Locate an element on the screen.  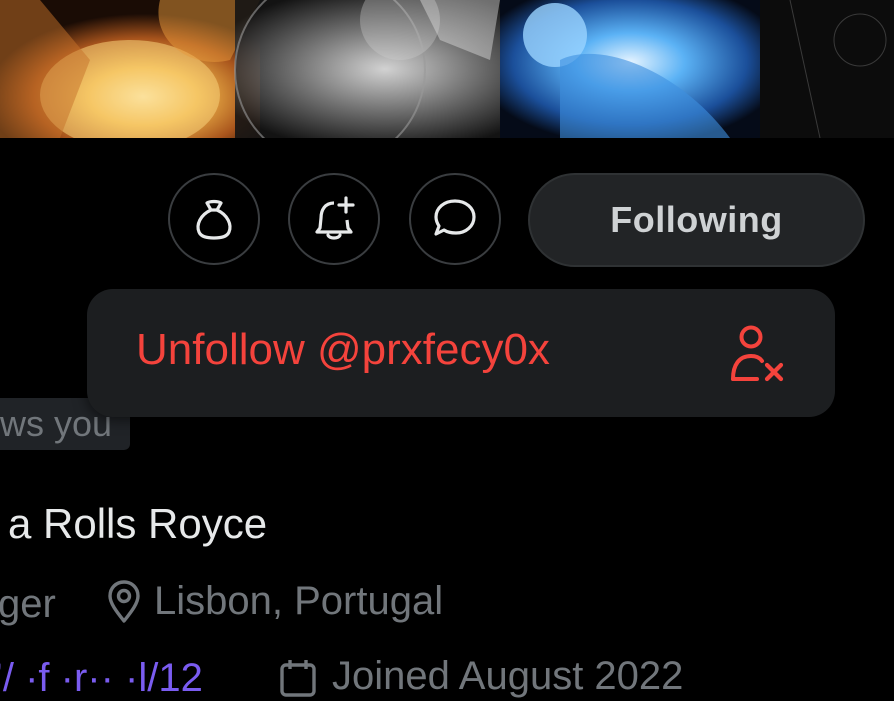
profile-joined-date: Joined August 2022 is located at coordinates (480, 676).